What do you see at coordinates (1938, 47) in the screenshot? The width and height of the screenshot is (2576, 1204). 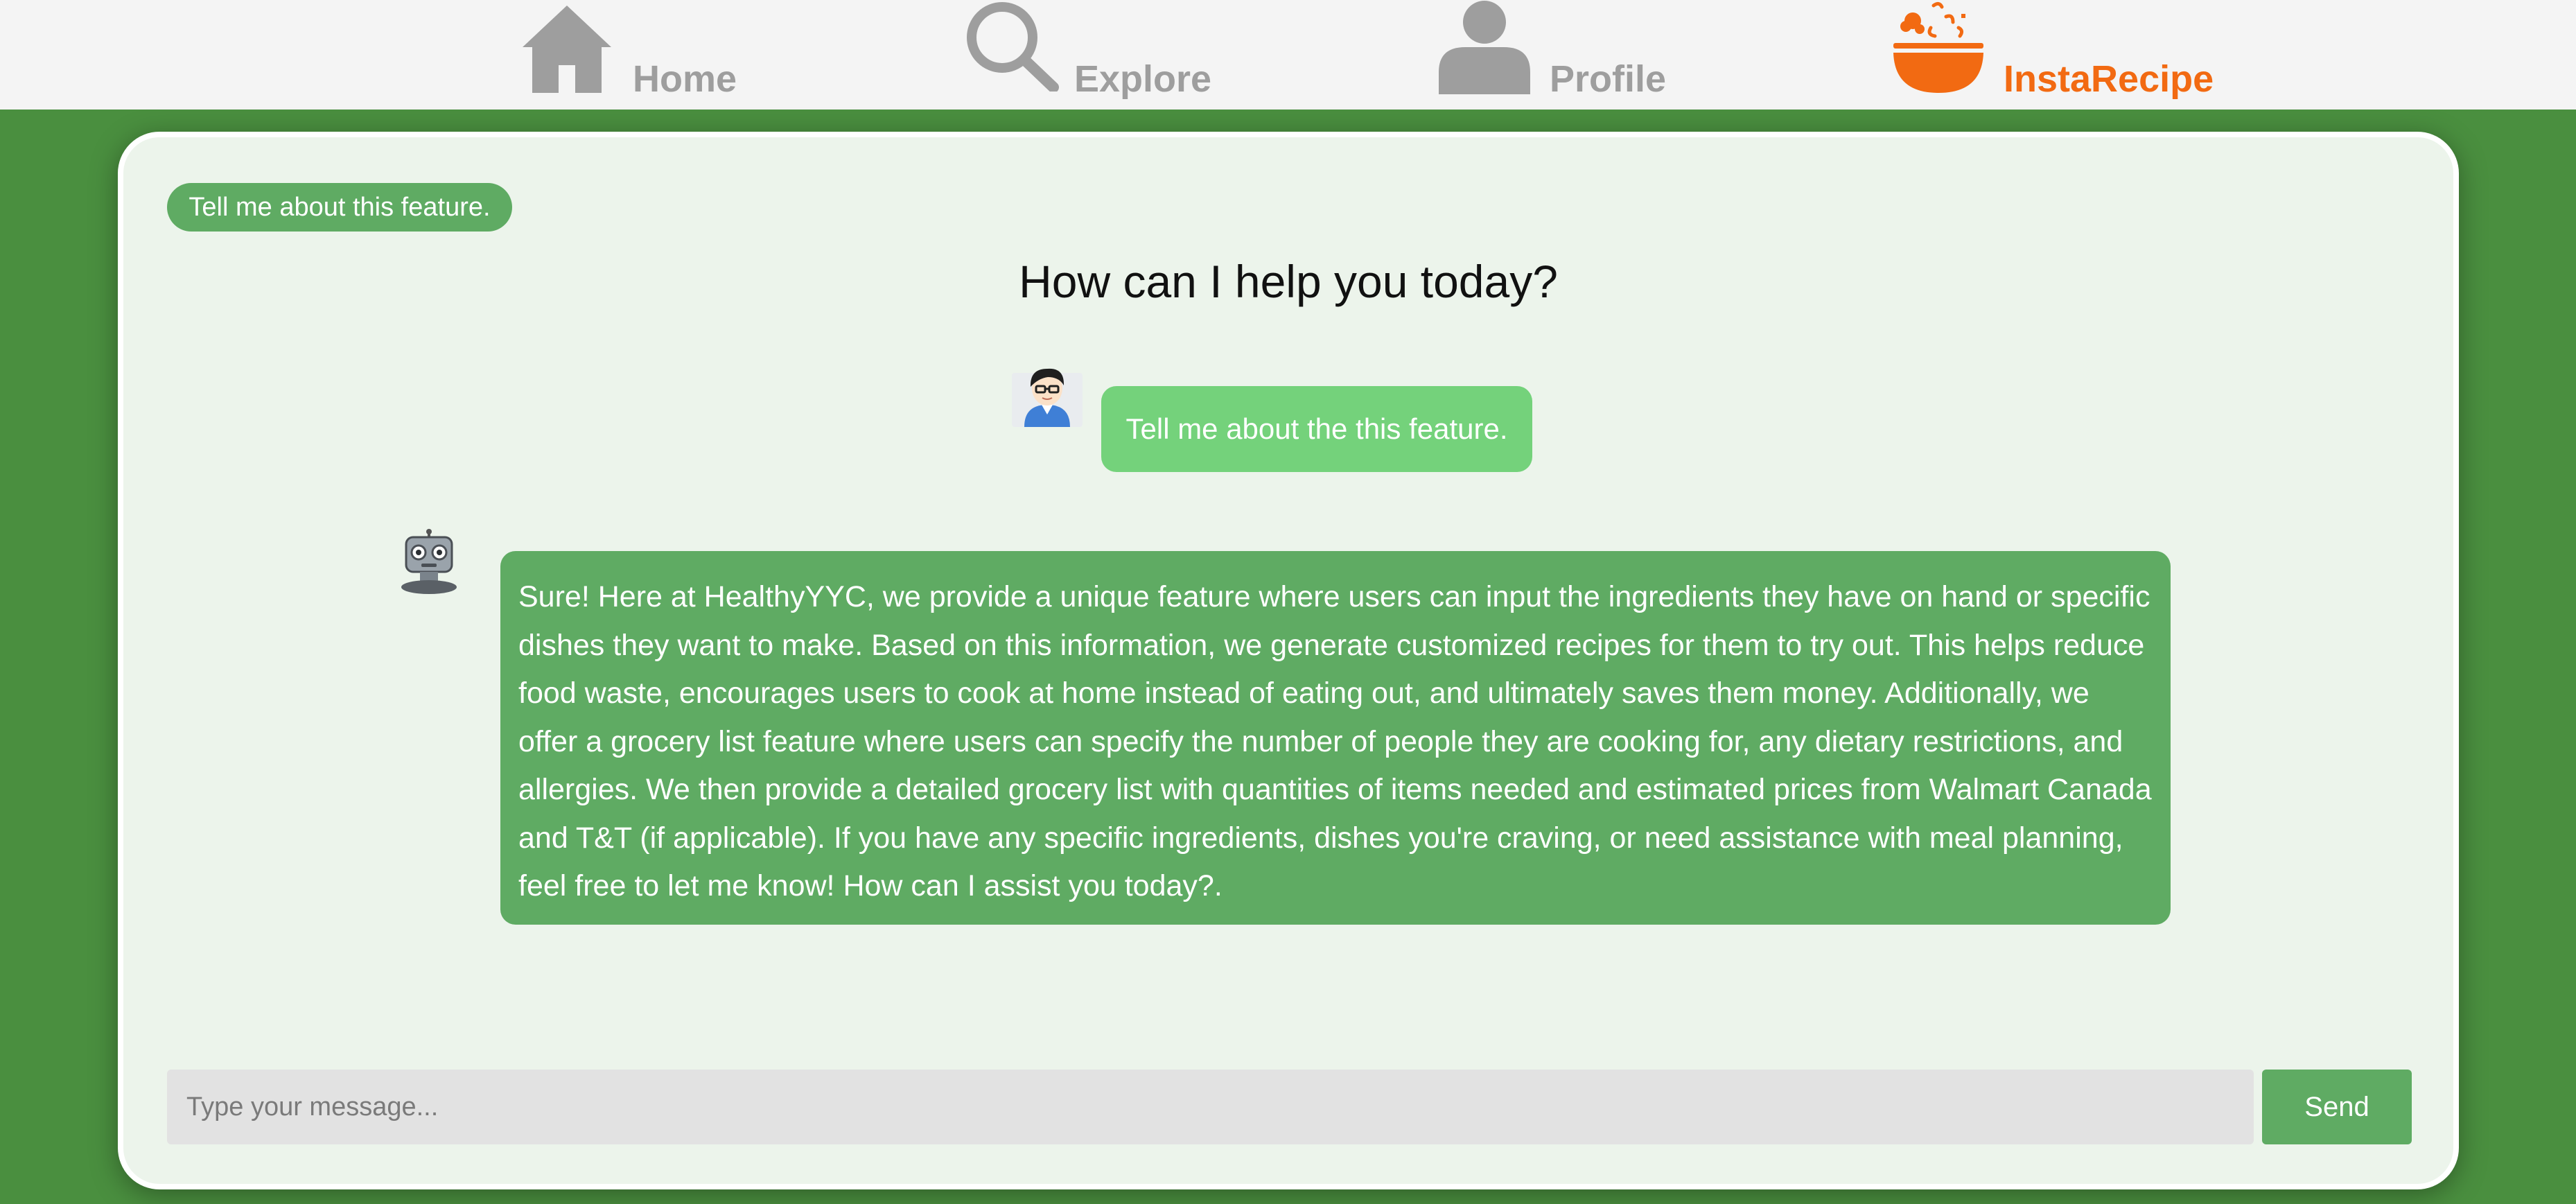 I see `bowl-icon` at bounding box center [1938, 47].